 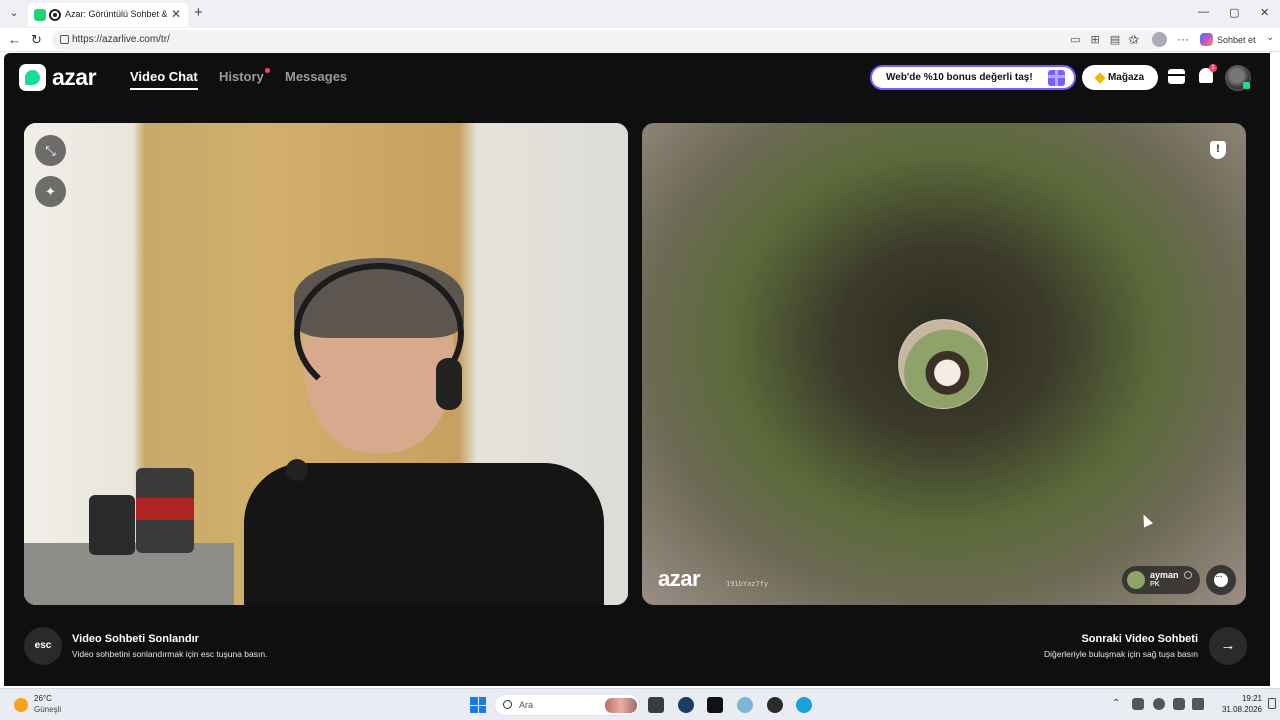 What do you see at coordinates (1246, 85) in the screenshot?
I see `online-status-icon` at bounding box center [1246, 85].